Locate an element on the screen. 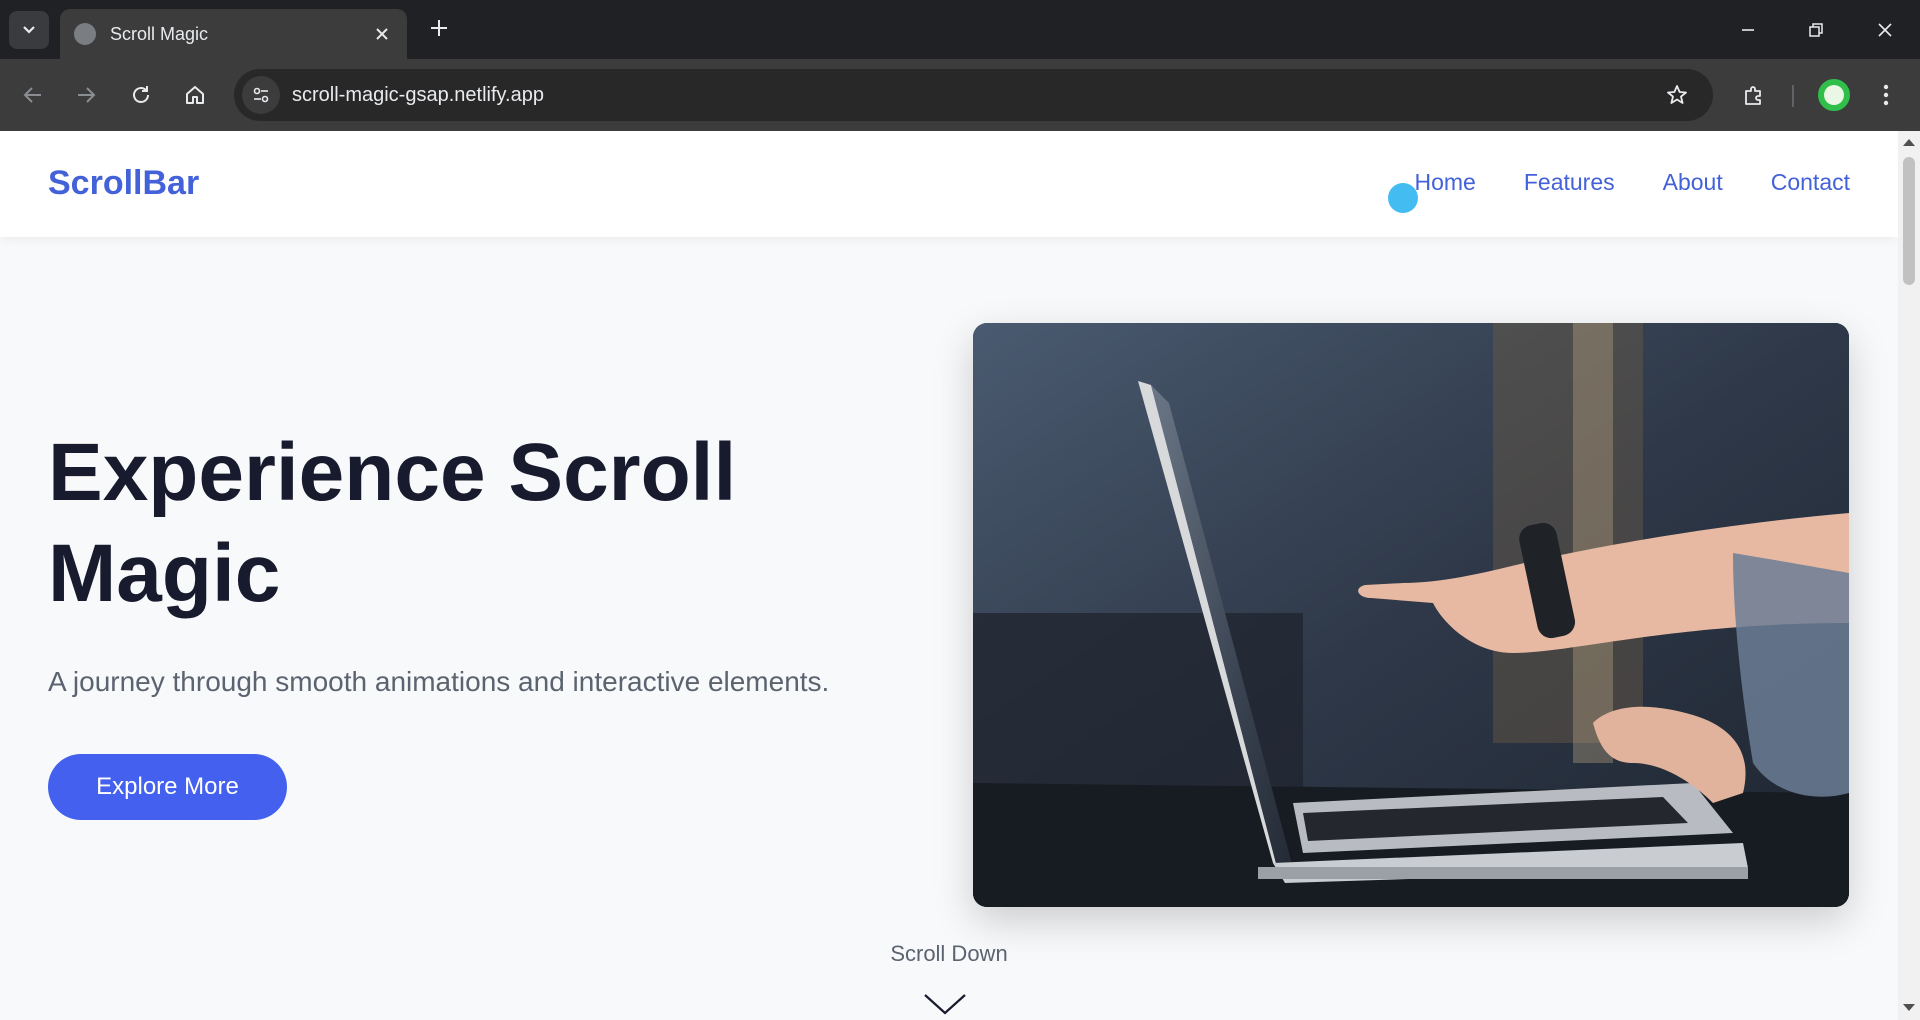 This screenshot has height=1020, width=1920. custom-cursor is located at coordinates (1403, 198).